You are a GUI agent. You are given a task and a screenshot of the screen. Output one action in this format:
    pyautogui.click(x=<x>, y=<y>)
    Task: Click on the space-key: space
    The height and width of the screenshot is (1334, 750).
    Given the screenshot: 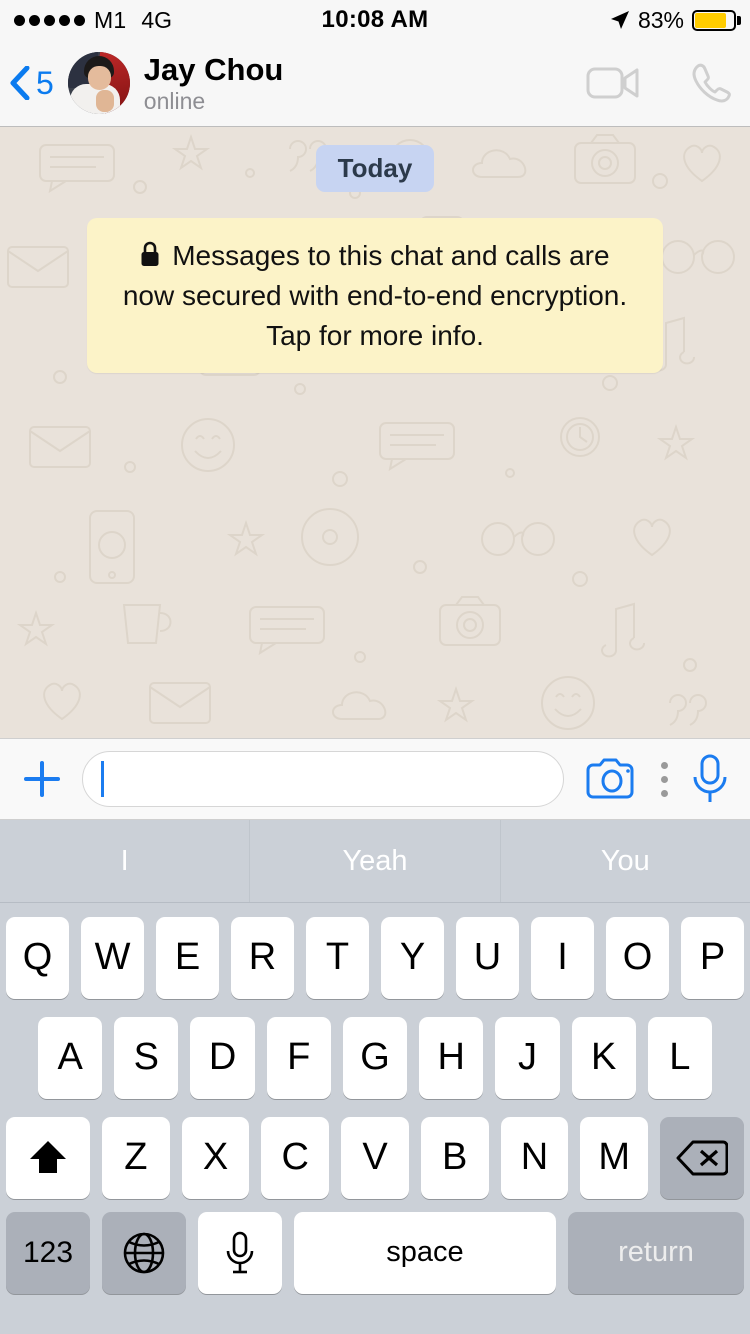 What is the action you would take?
    pyautogui.click(x=425, y=1252)
    